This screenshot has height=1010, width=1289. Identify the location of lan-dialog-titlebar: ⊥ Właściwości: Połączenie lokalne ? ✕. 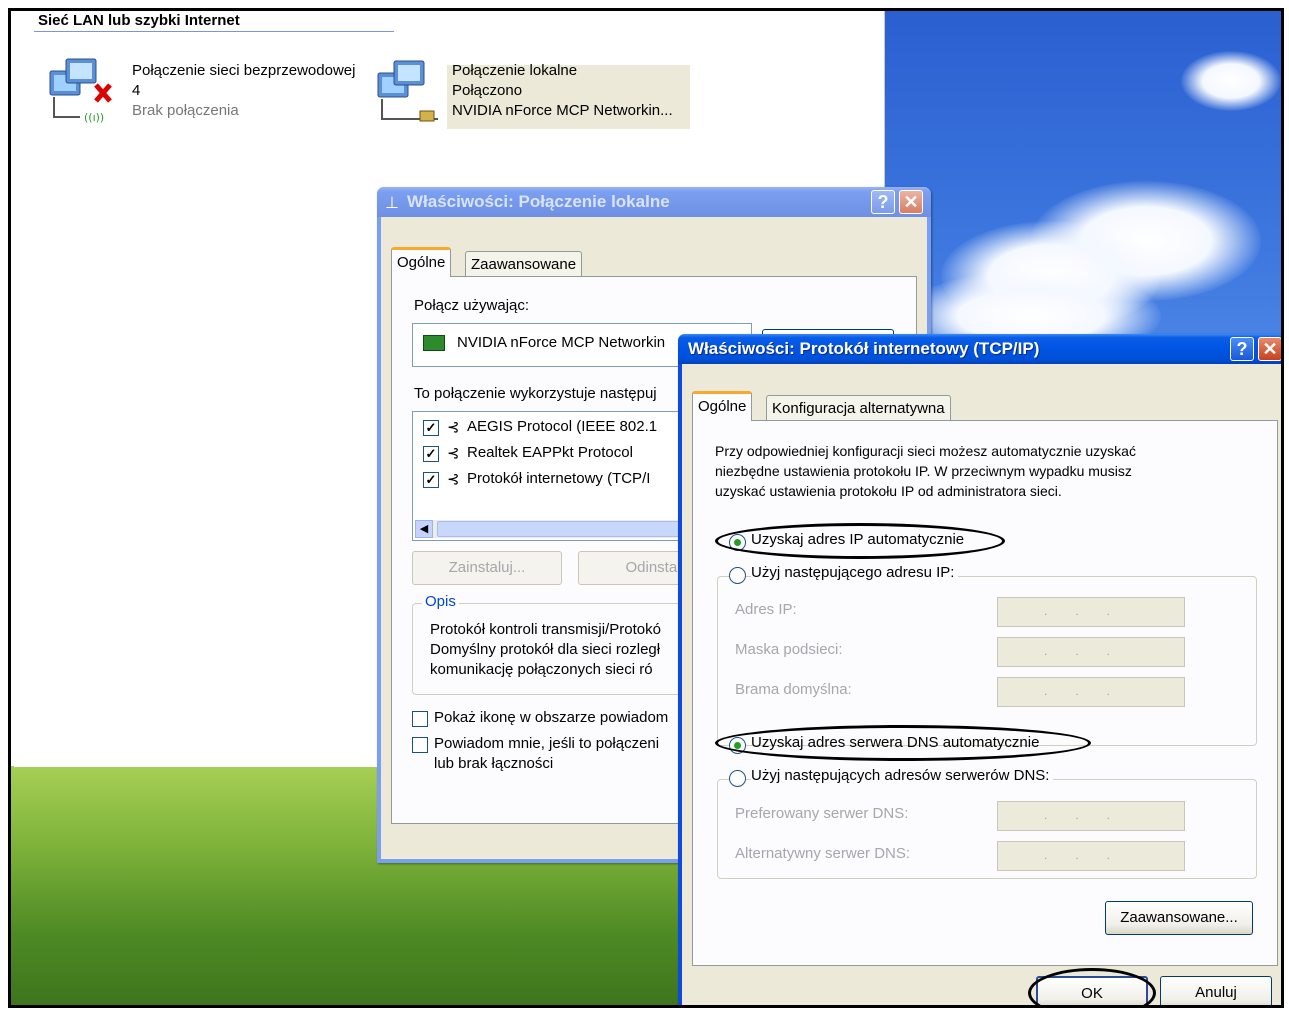
(654, 202).